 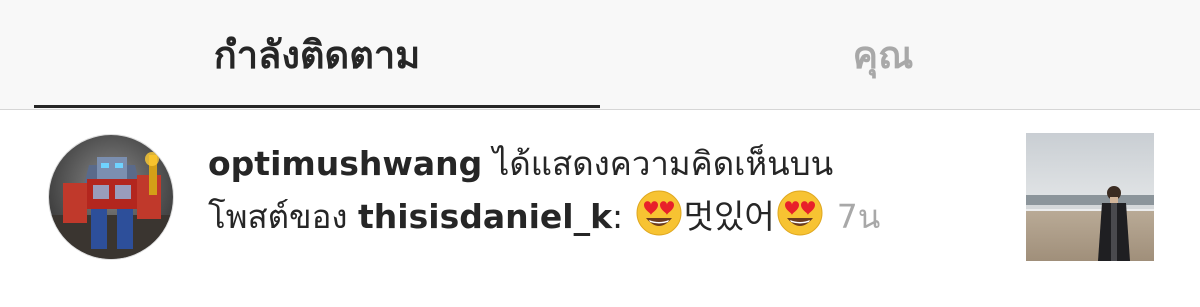 I want to click on colon: :, so click(x=618, y=216).